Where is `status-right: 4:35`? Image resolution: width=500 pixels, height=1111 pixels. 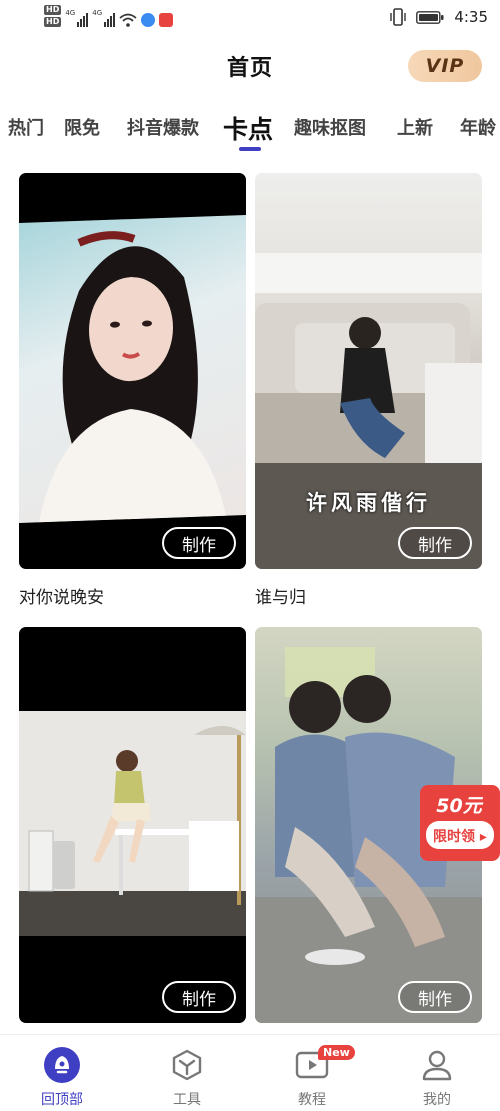
status-right: 4:35 is located at coordinates (439, 17).